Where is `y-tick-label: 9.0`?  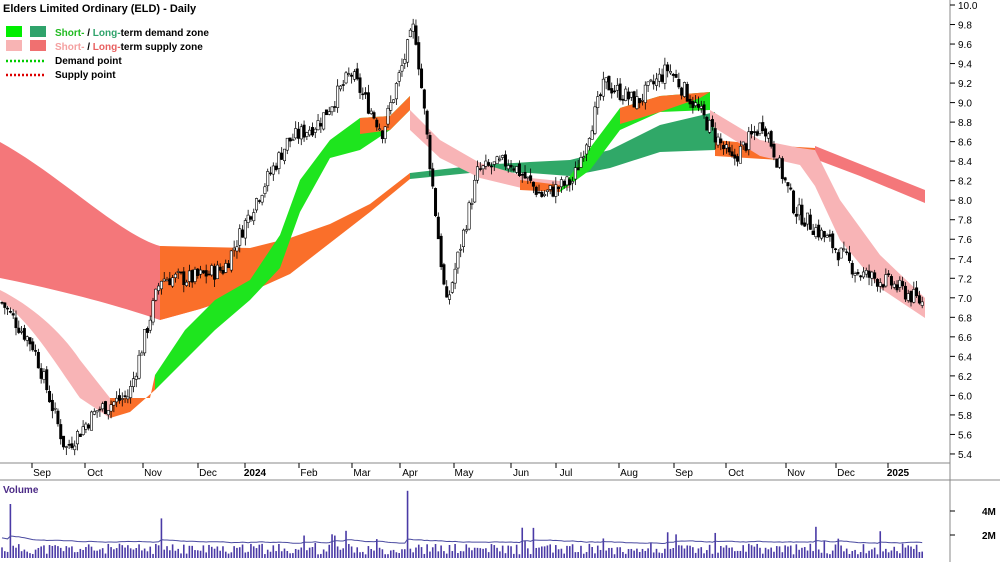 y-tick-label: 9.0 is located at coordinates (965, 104).